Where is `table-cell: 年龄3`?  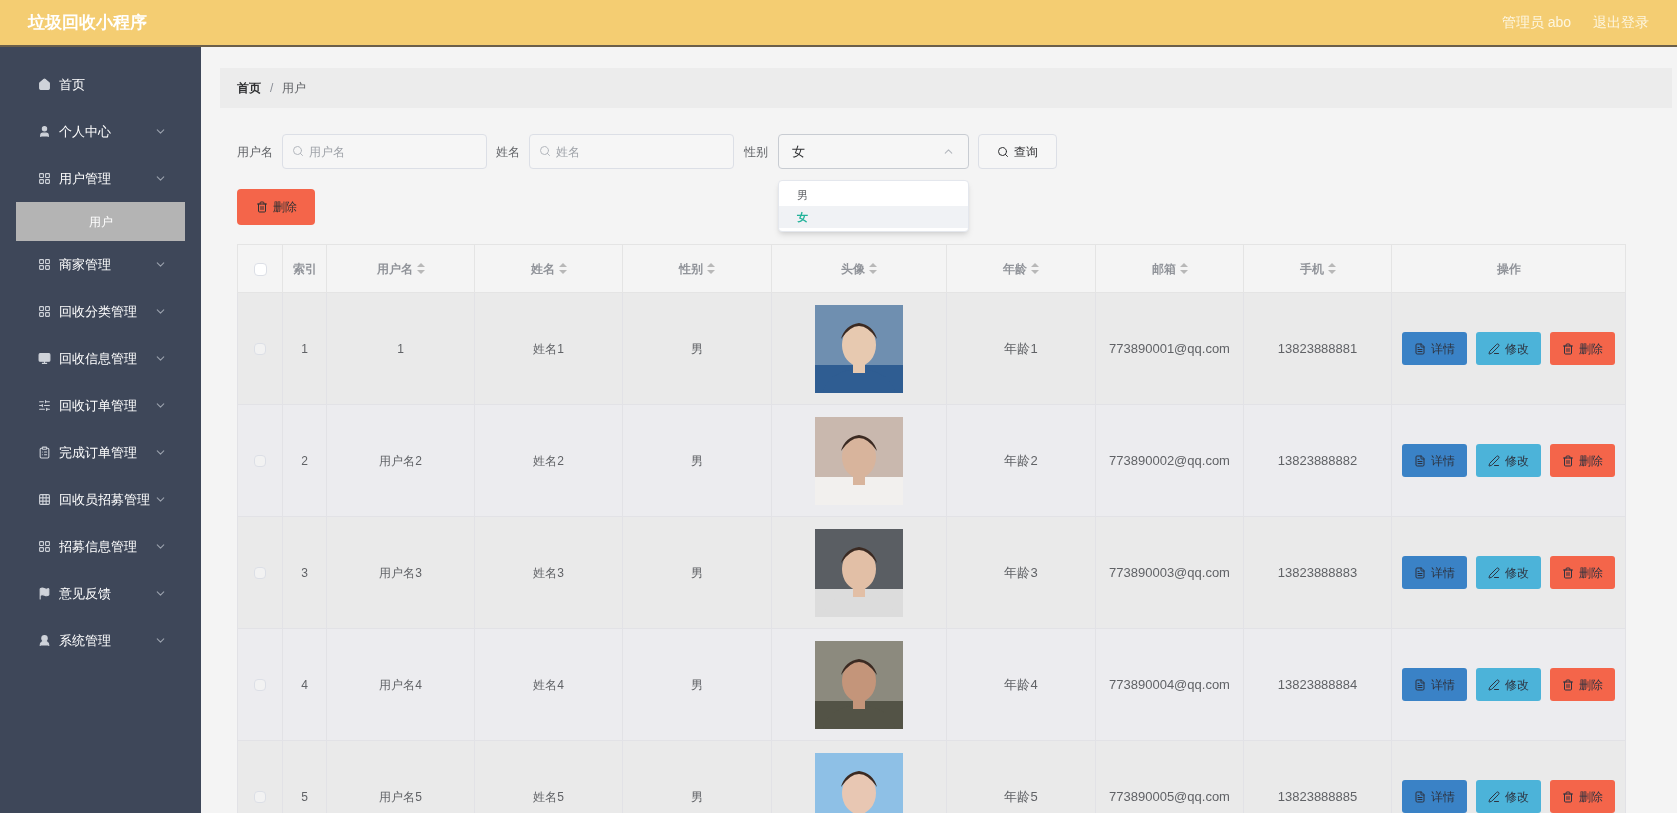 table-cell: 年龄3 is located at coordinates (1021, 572).